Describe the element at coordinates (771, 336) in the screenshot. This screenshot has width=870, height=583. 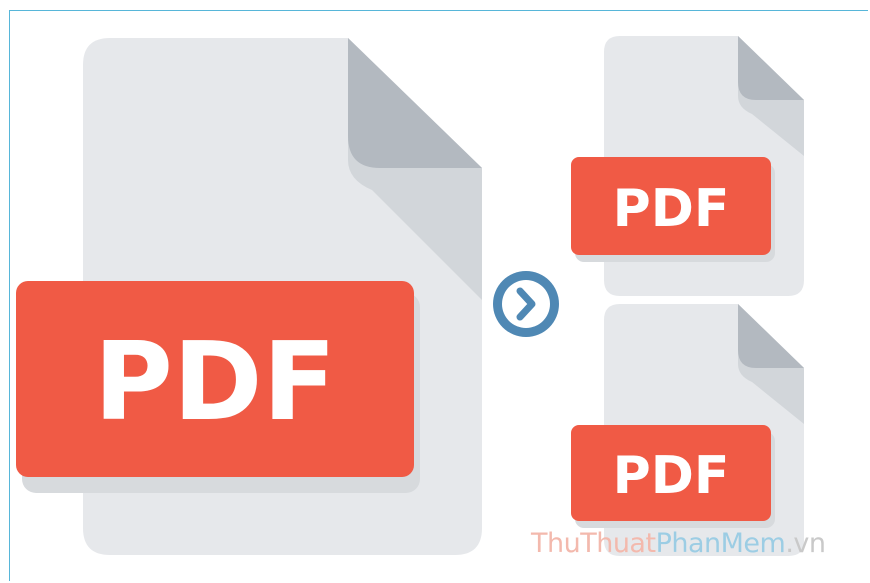
I see `output-document-2-fold` at that location.